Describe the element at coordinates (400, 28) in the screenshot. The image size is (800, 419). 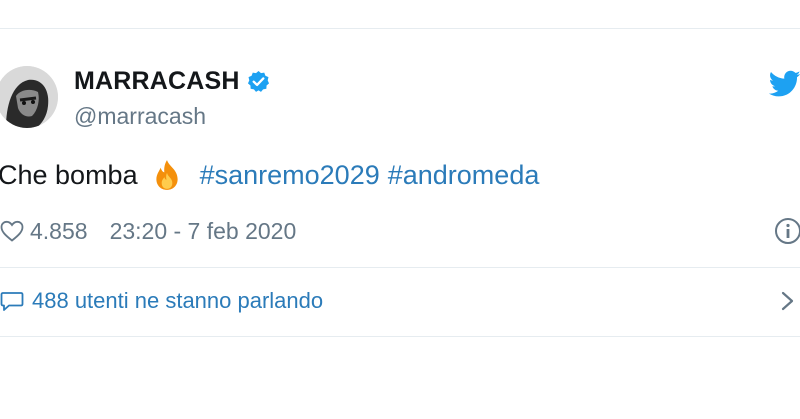
I see `card-top-border` at that location.